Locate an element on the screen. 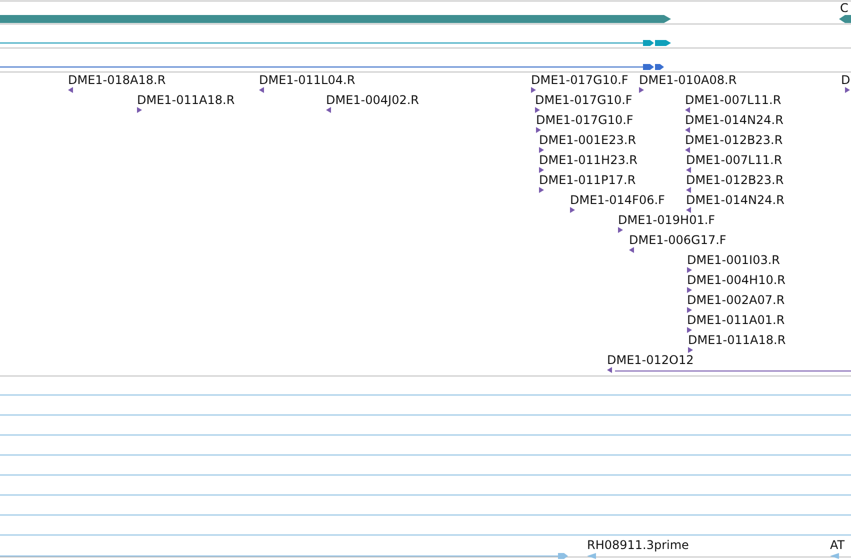 The image size is (851, 560). gene-feature is located at coordinates (845, 19).